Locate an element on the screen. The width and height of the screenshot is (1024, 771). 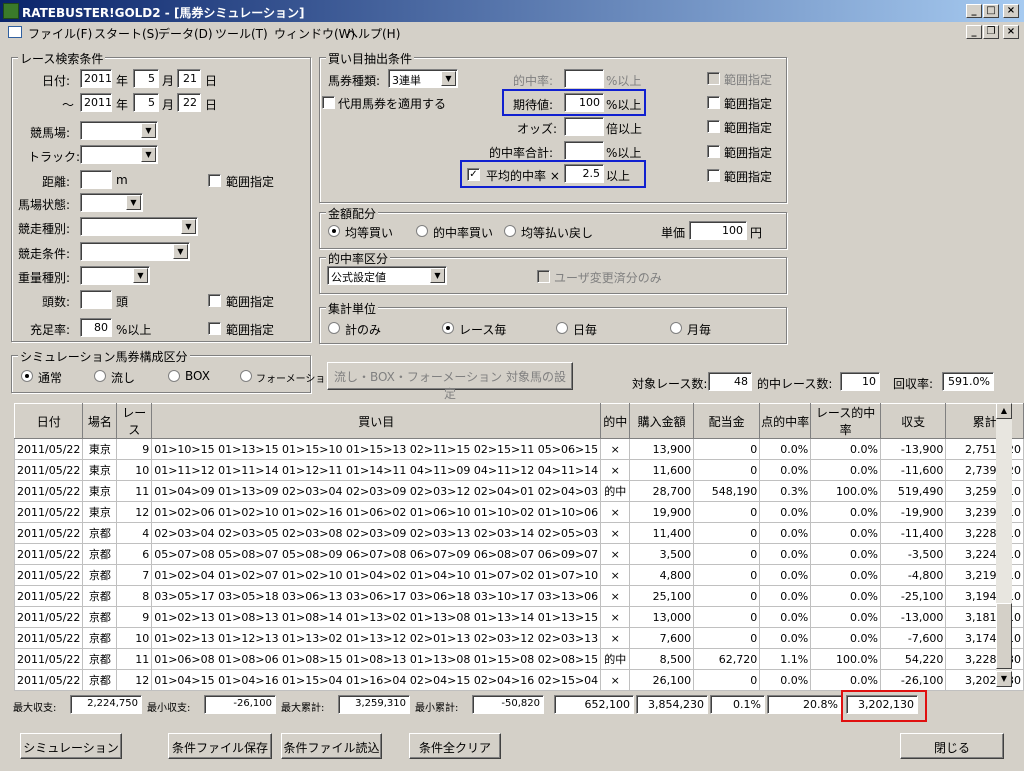
tekichu-gokei-range-checkbox is located at coordinates (713, 151).